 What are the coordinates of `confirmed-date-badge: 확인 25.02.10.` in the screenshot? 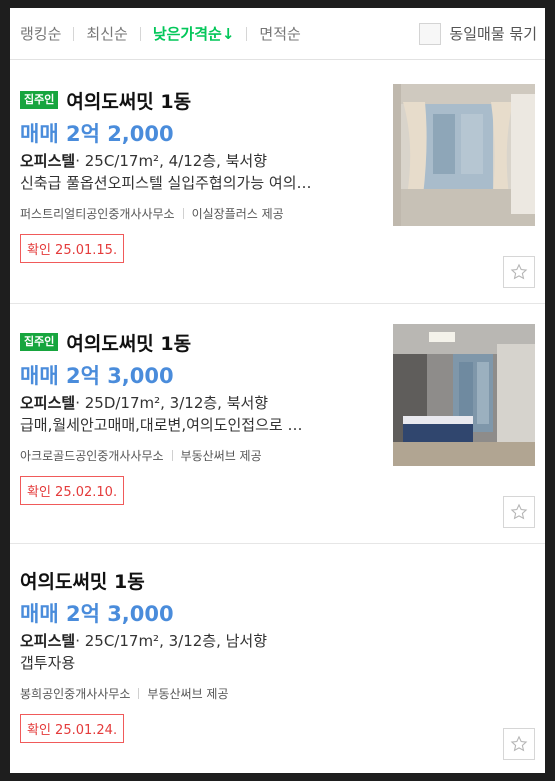 It's located at (72, 490).